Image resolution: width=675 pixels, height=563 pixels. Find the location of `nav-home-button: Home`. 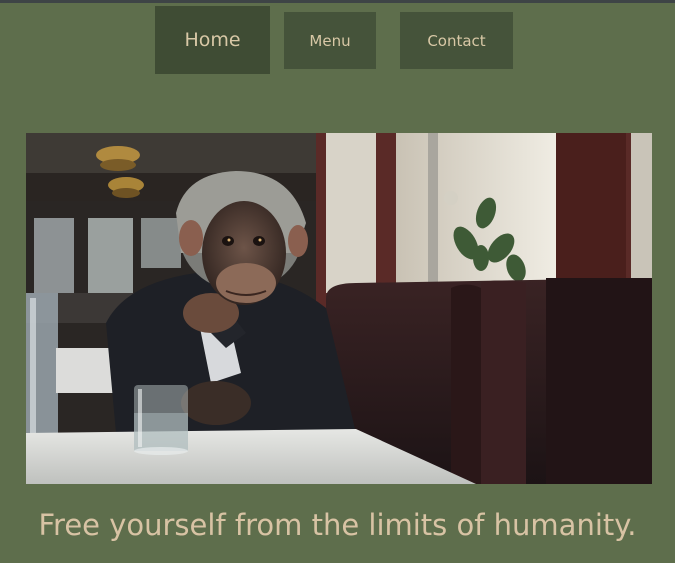

nav-home-button: Home is located at coordinates (212, 40).